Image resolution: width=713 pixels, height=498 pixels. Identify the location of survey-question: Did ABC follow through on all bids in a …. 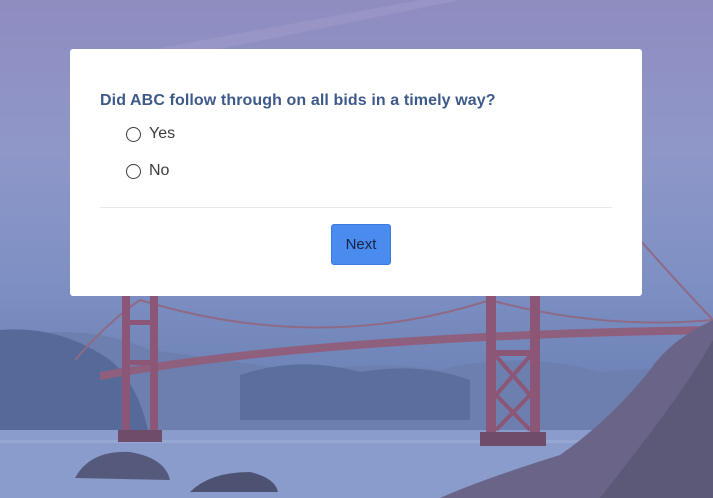
(298, 100).